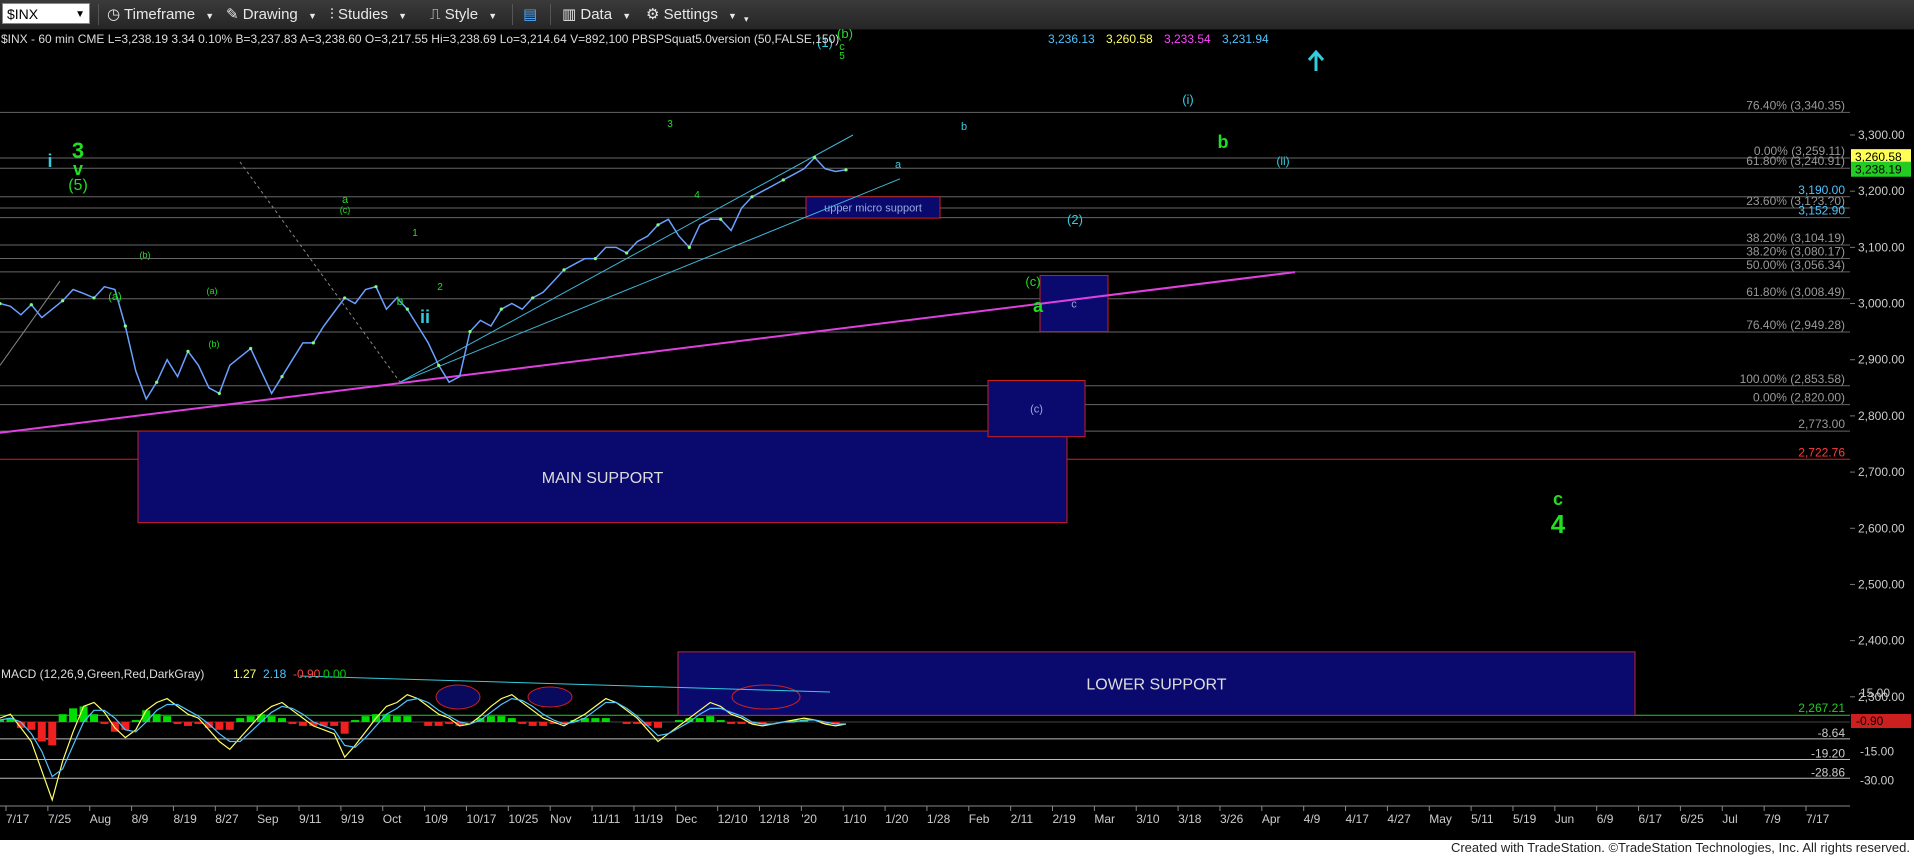  What do you see at coordinates (1440, 819) in the screenshot?
I see `x-tick-label: May` at bounding box center [1440, 819].